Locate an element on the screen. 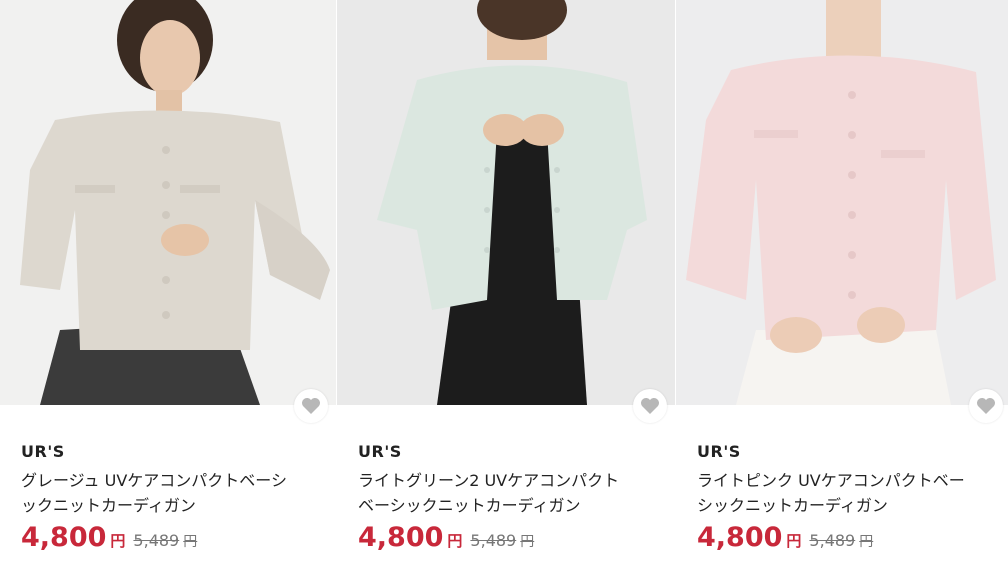 This screenshot has height=573, width=1008. product-title: グレージュ UVケアコンパクトベーシ ックニットカーディガン is located at coordinates (171, 493).